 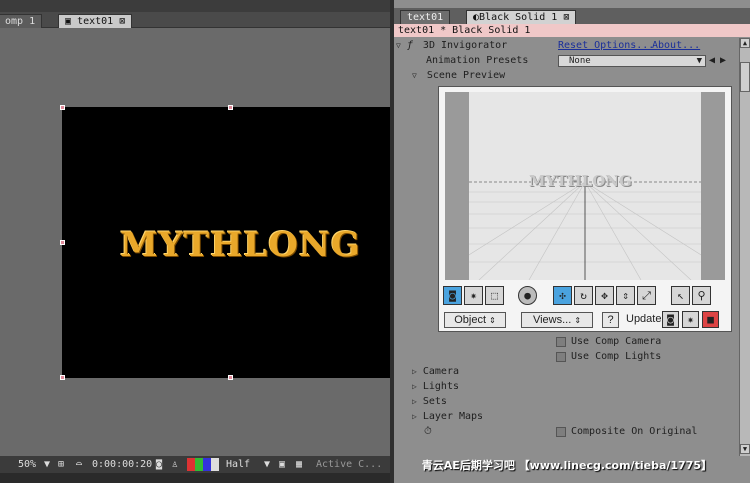 What do you see at coordinates (521, 17) in the screenshot?
I see `tab-black-solid-1: ◐Black Solid 1 ⊠` at bounding box center [521, 17].